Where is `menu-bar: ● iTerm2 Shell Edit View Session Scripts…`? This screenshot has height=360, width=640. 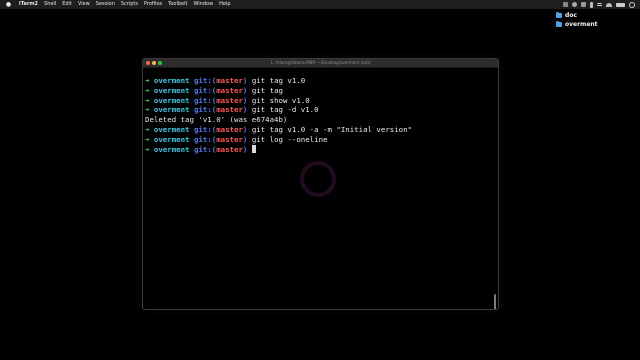 menu-bar: ● iTerm2 Shell Edit View Session Scripts… is located at coordinates (320, 4).